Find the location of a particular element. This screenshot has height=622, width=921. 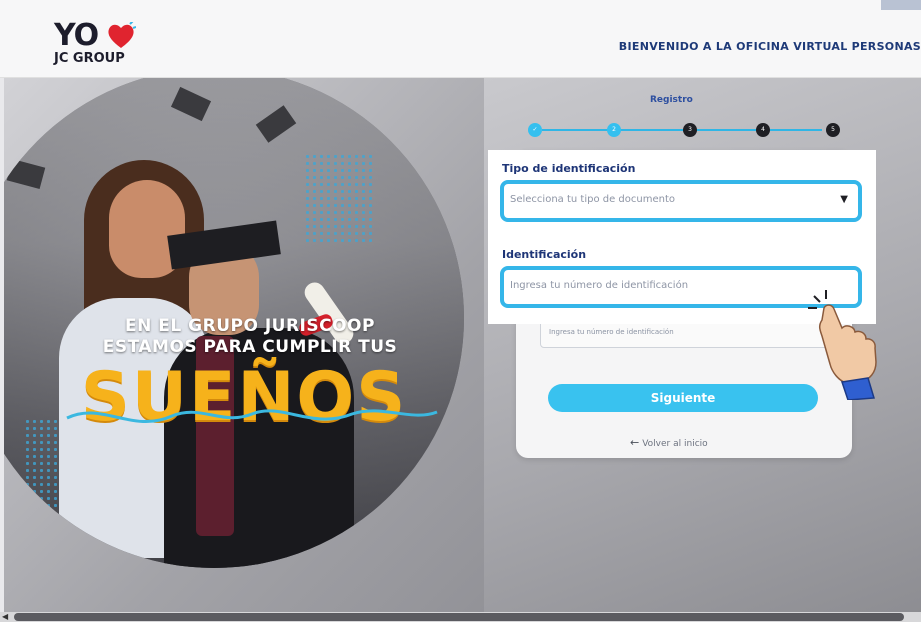

logo-yo-text: YO is located at coordinates (76, 35).